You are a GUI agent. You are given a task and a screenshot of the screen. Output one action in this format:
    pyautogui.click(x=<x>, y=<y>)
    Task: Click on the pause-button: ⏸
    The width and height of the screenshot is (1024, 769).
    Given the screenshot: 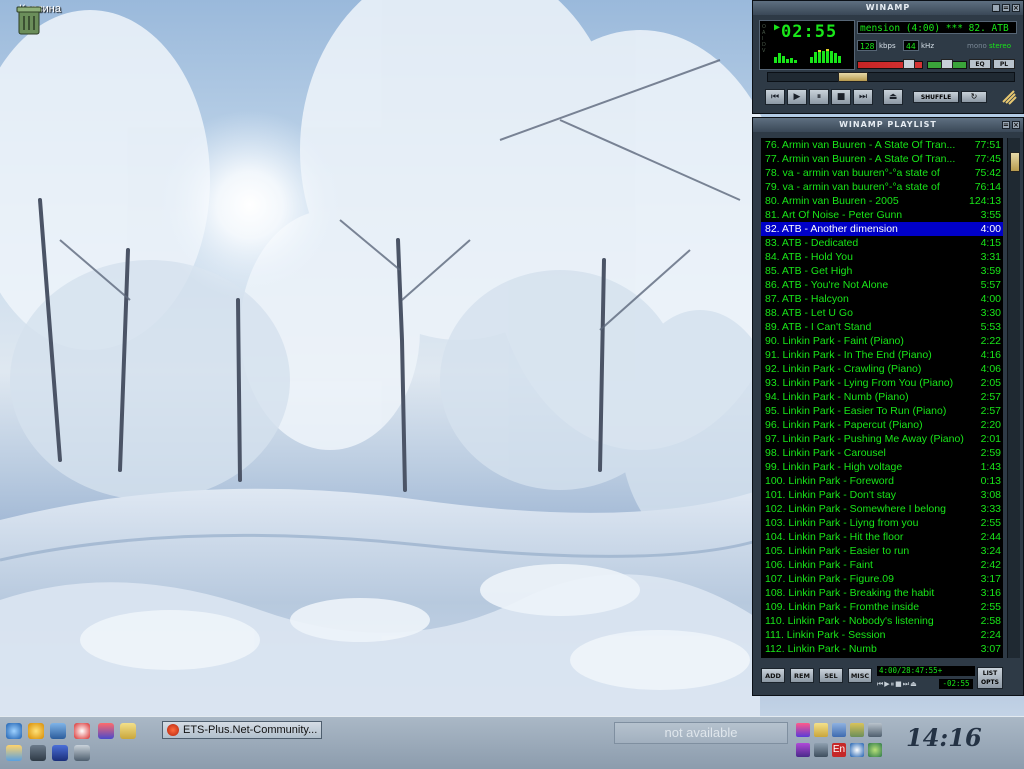 What is the action you would take?
    pyautogui.click(x=819, y=97)
    